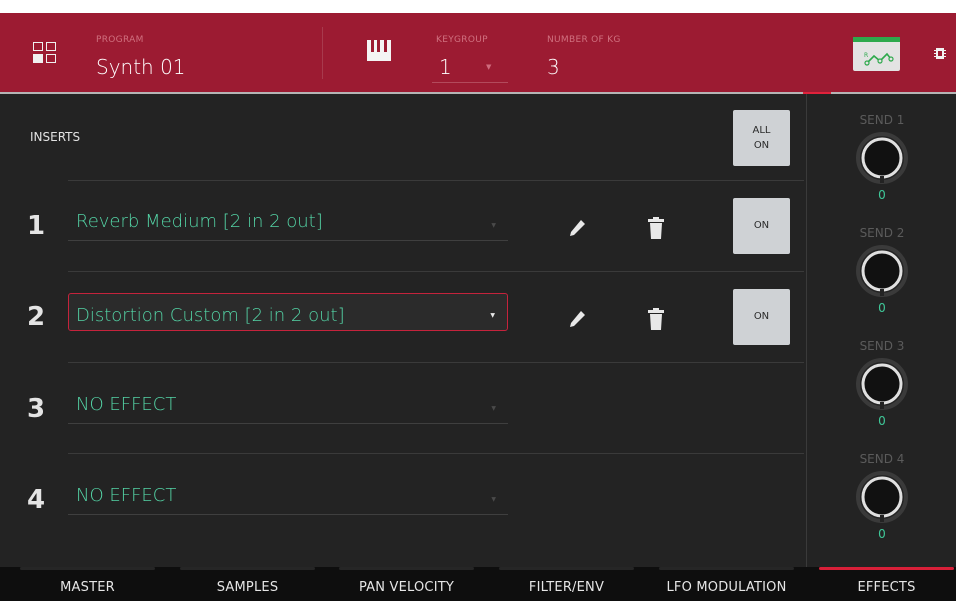  Describe the element at coordinates (761, 145) in the screenshot. I see `all-on-line2: ON` at that location.